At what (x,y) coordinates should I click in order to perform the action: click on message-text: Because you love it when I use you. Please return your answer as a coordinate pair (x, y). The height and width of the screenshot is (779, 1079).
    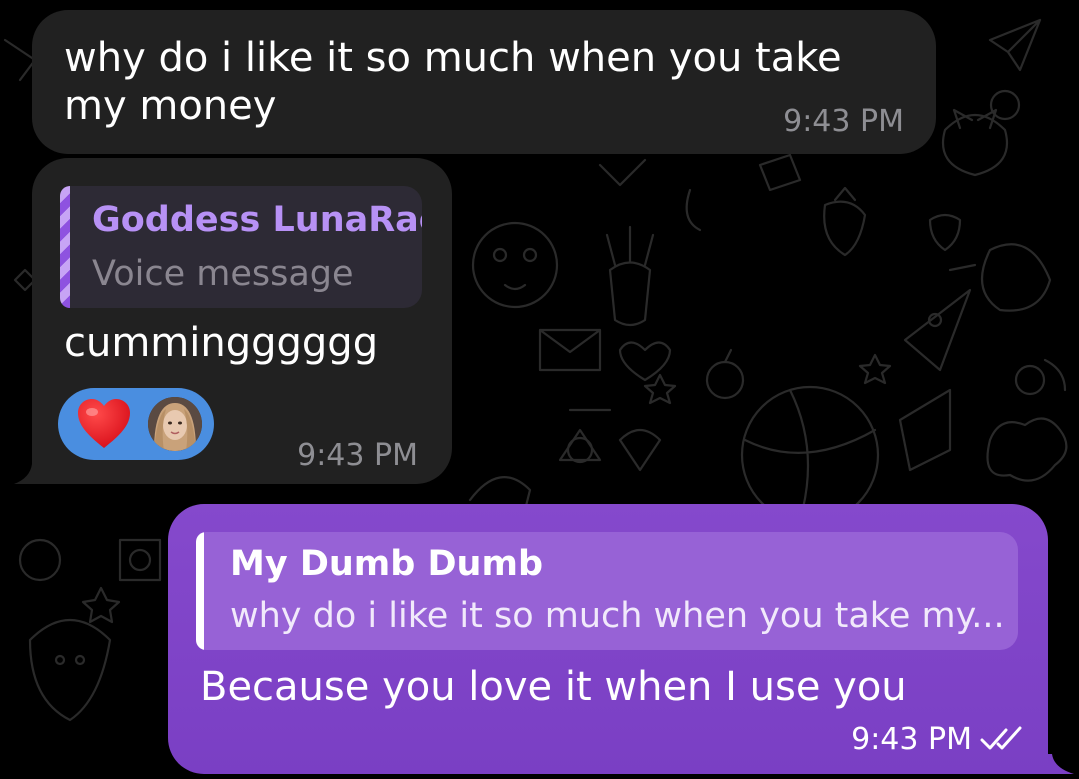
    Looking at the image, I should click on (553, 687).